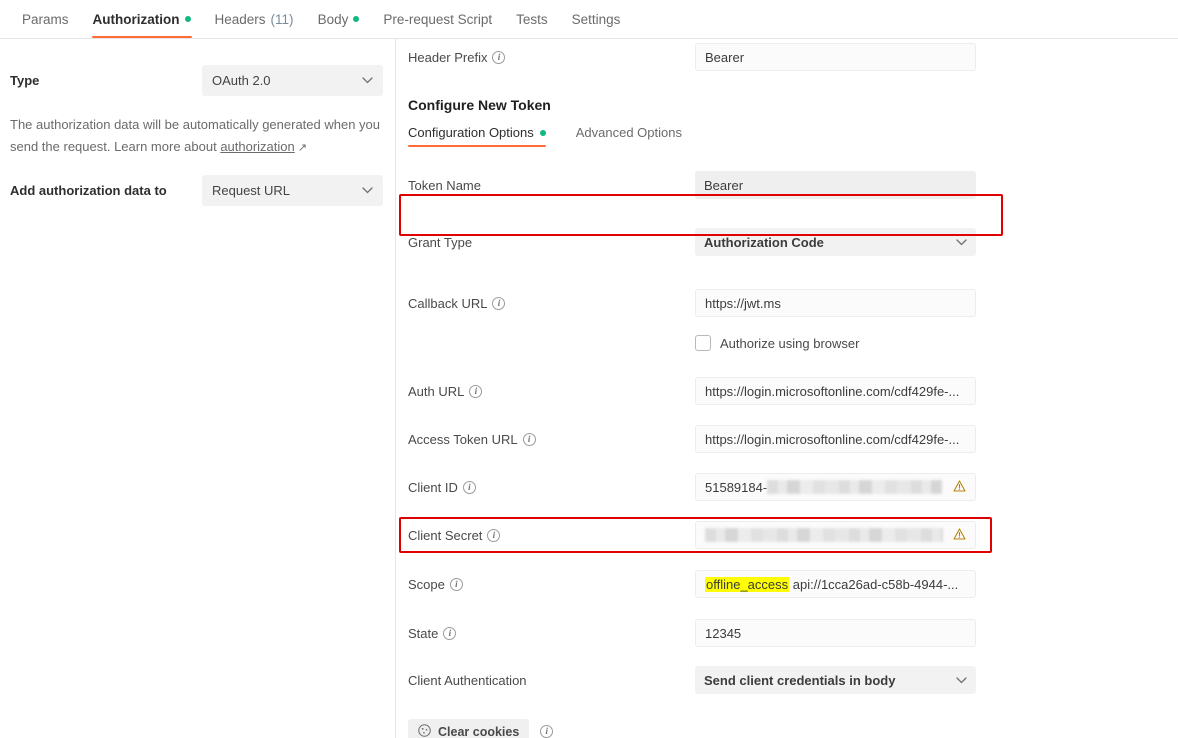  I want to click on tab-pre-request-script: Pre-request Script, so click(437, 19).